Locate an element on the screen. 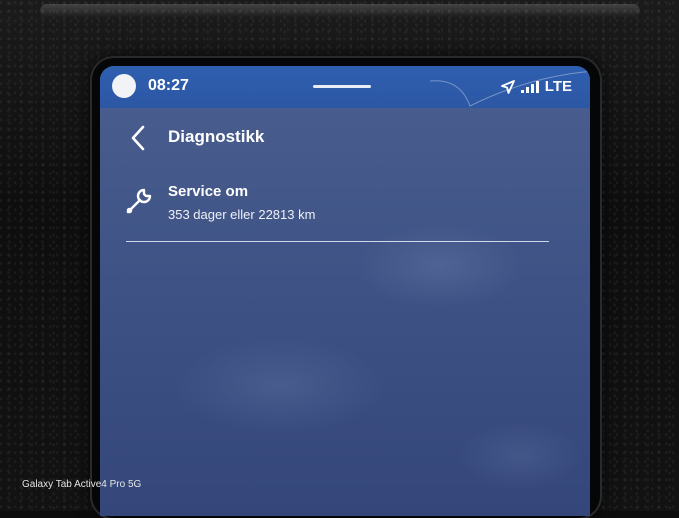 The height and width of the screenshot is (518, 679). drag-handle is located at coordinates (342, 86).